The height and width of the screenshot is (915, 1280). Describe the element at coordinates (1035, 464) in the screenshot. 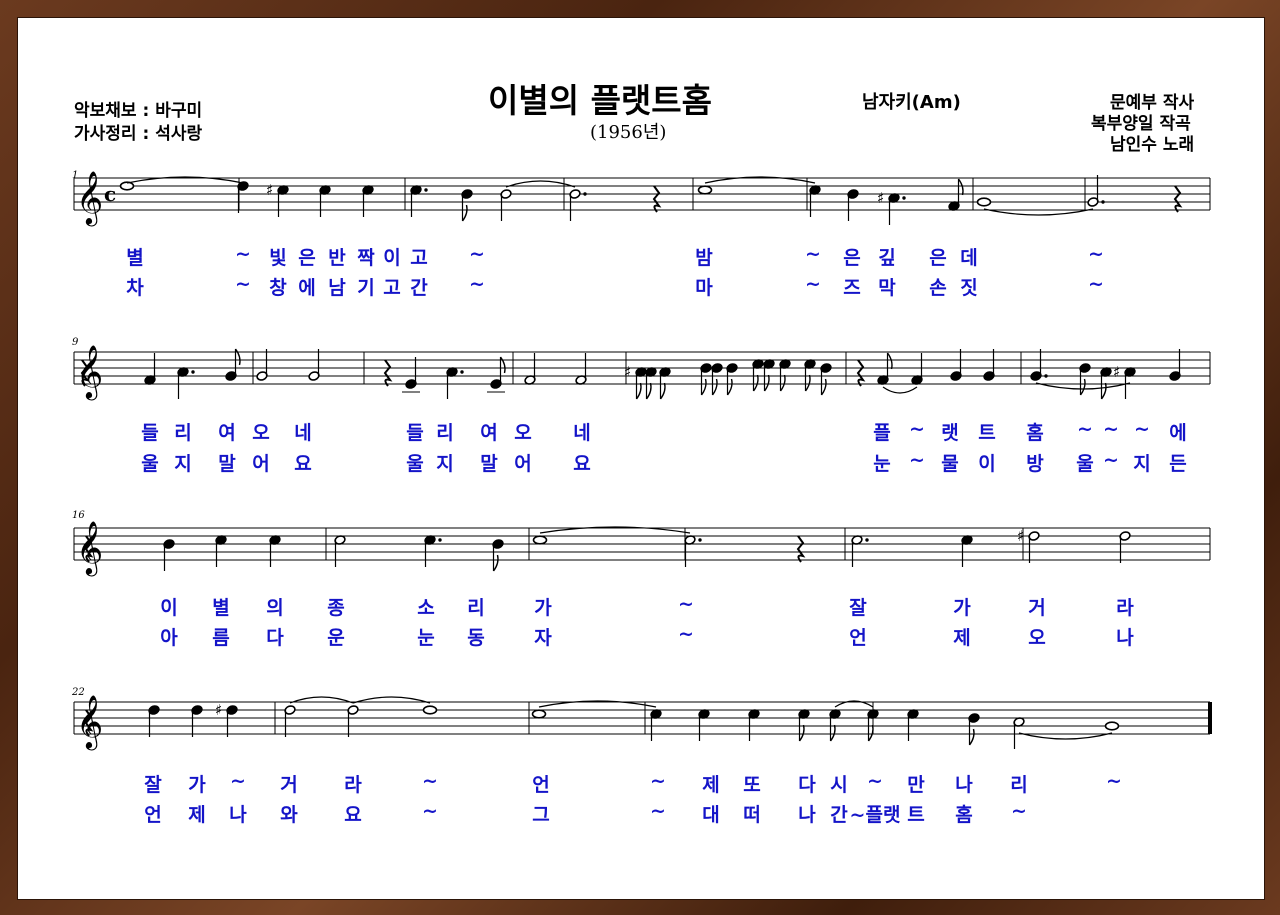

I see `lyric-syllable: 방` at that location.